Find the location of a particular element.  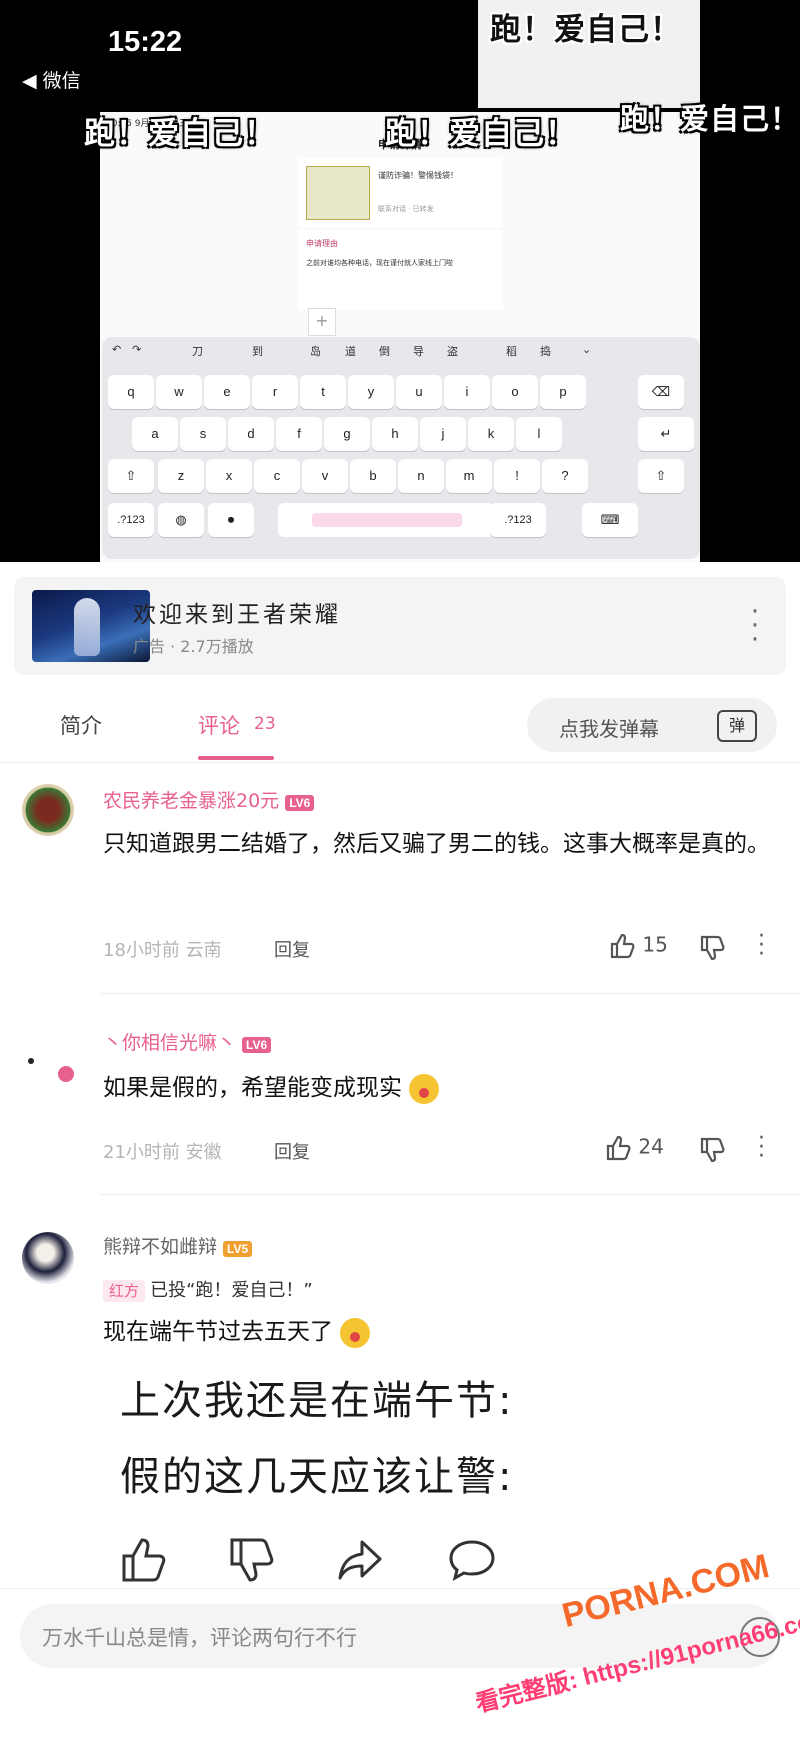

comment-3-header: 熊辩不如雌辩 LV5 is located at coordinates (178, 1245).